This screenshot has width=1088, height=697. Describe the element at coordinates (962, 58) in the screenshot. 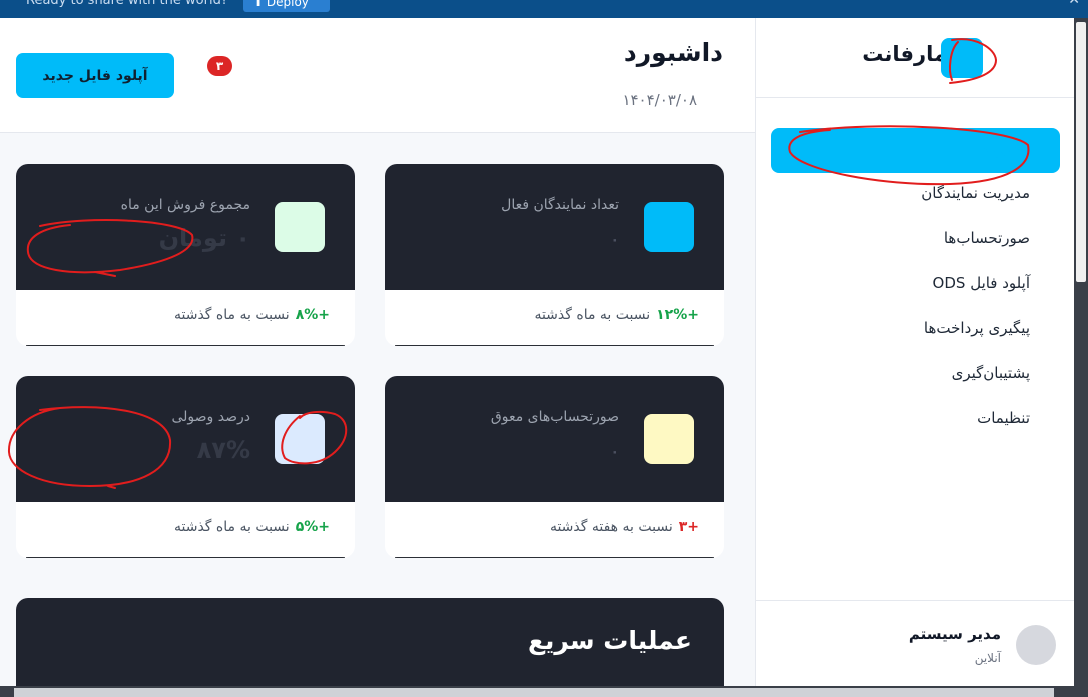

I see `brand-logo-icon` at that location.